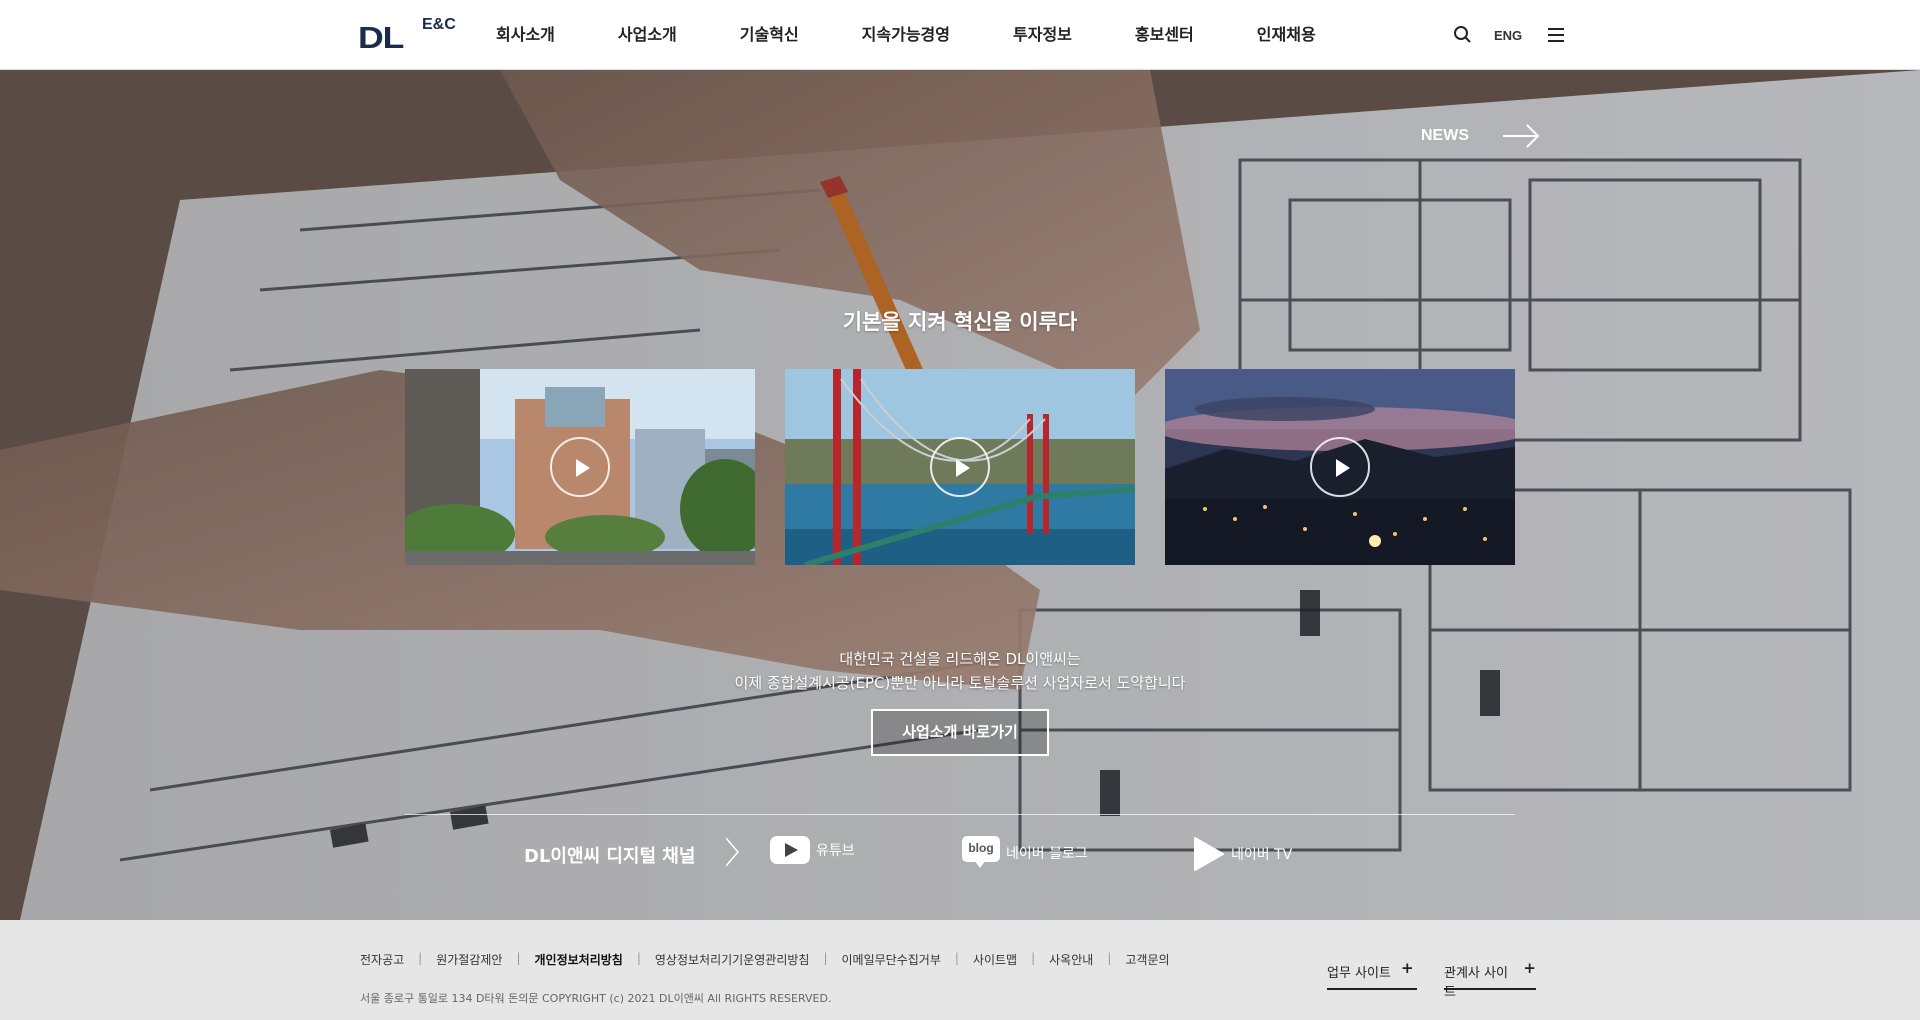 This screenshot has height=1020, width=1920. What do you see at coordinates (1557, 35) in the screenshot?
I see `menu-icon` at bounding box center [1557, 35].